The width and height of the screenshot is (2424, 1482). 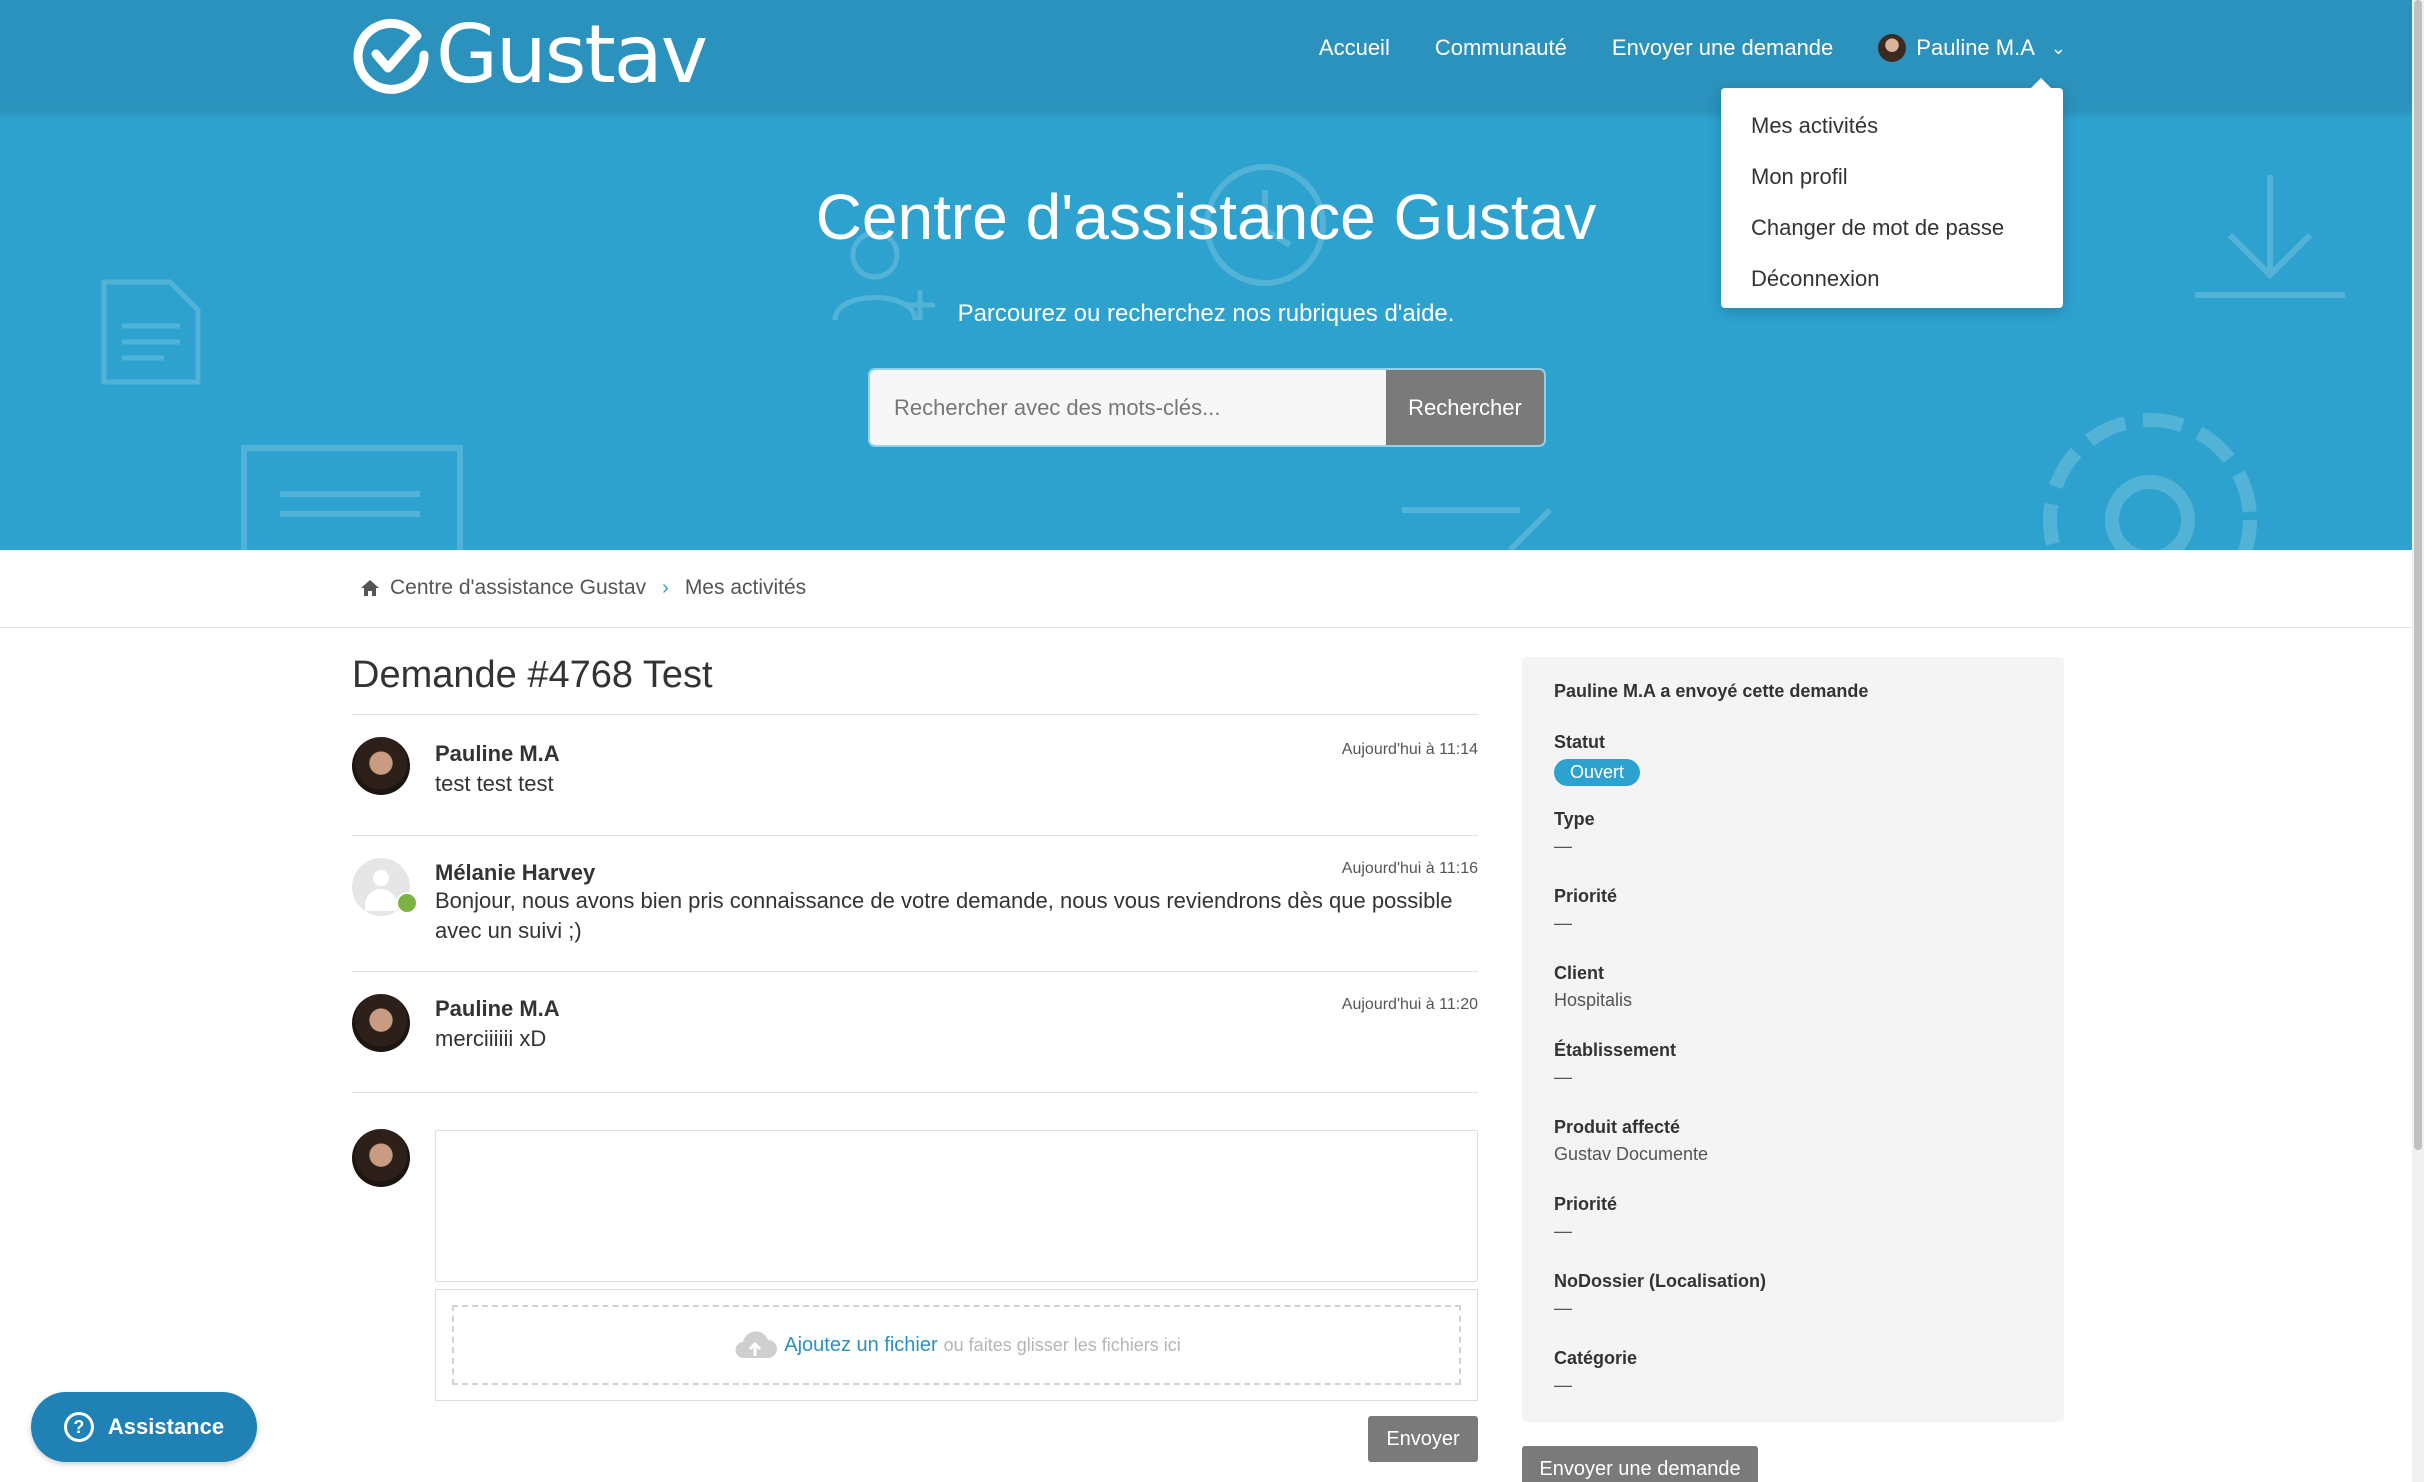 What do you see at coordinates (756, 1345) in the screenshot?
I see `cloud-upload-icon` at bounding box center [756, 1345].